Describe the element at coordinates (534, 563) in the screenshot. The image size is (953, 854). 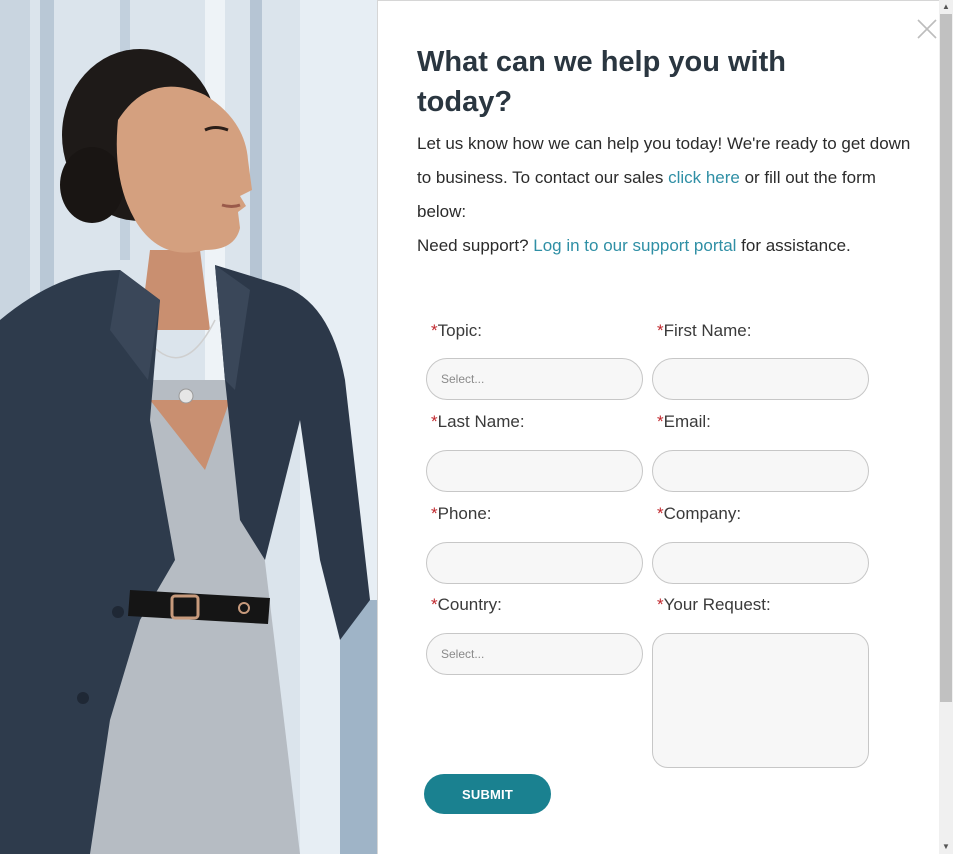
I see `phone-field` at that location.